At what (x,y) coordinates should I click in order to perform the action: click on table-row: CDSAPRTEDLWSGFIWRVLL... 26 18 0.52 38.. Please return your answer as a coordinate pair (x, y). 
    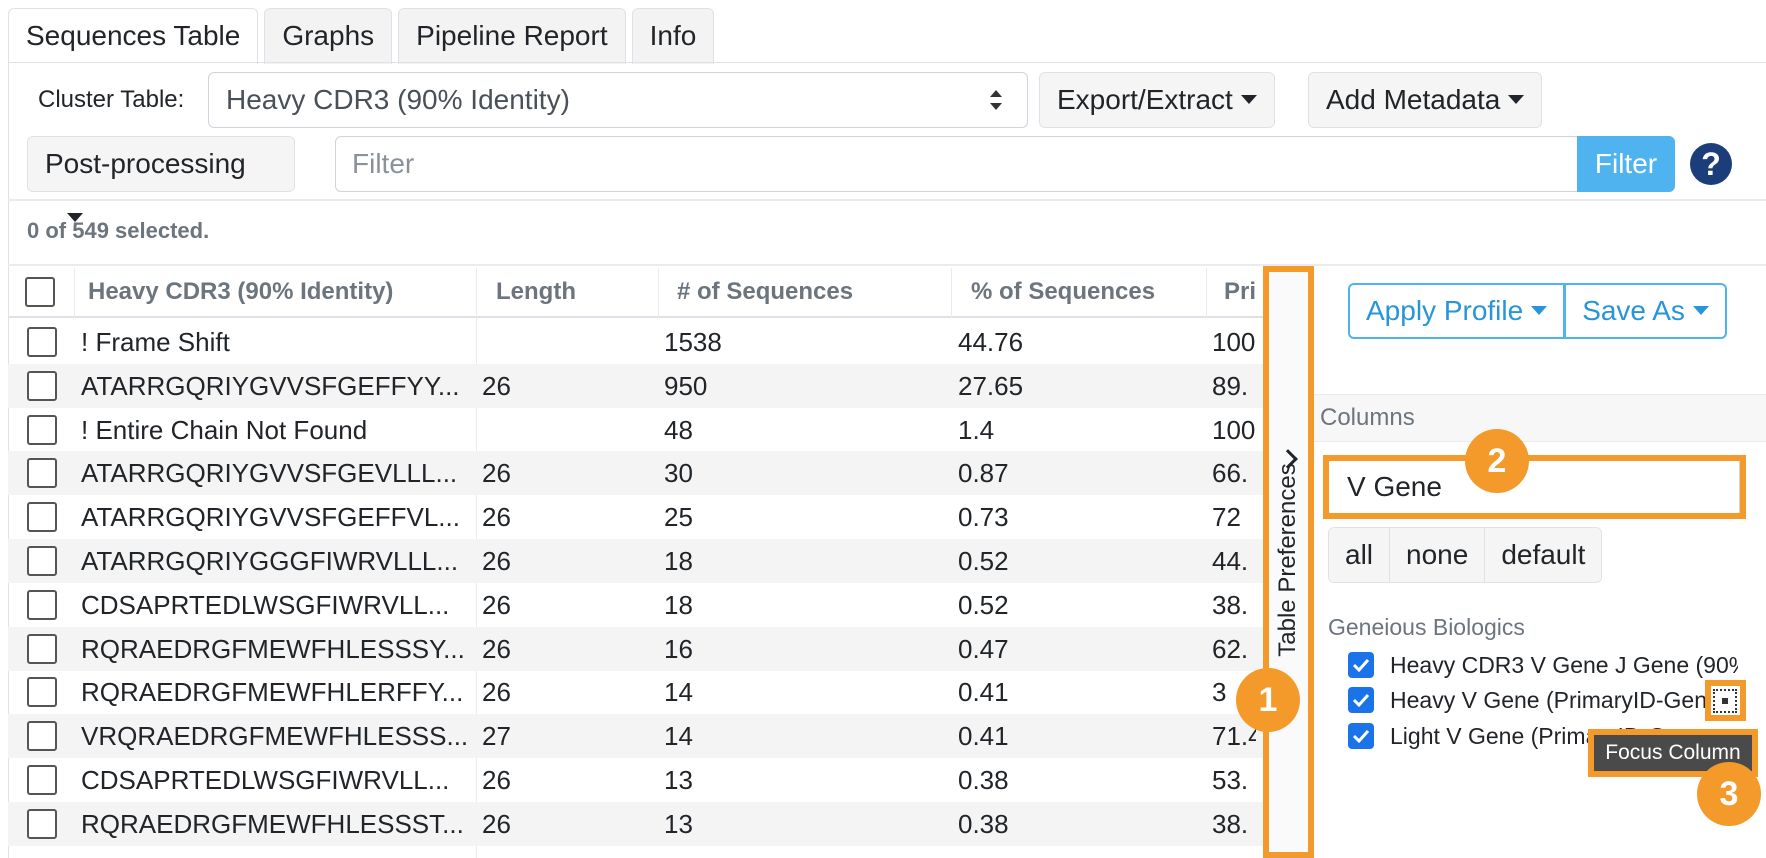
    Looking at the image, I should click on (636, 605).